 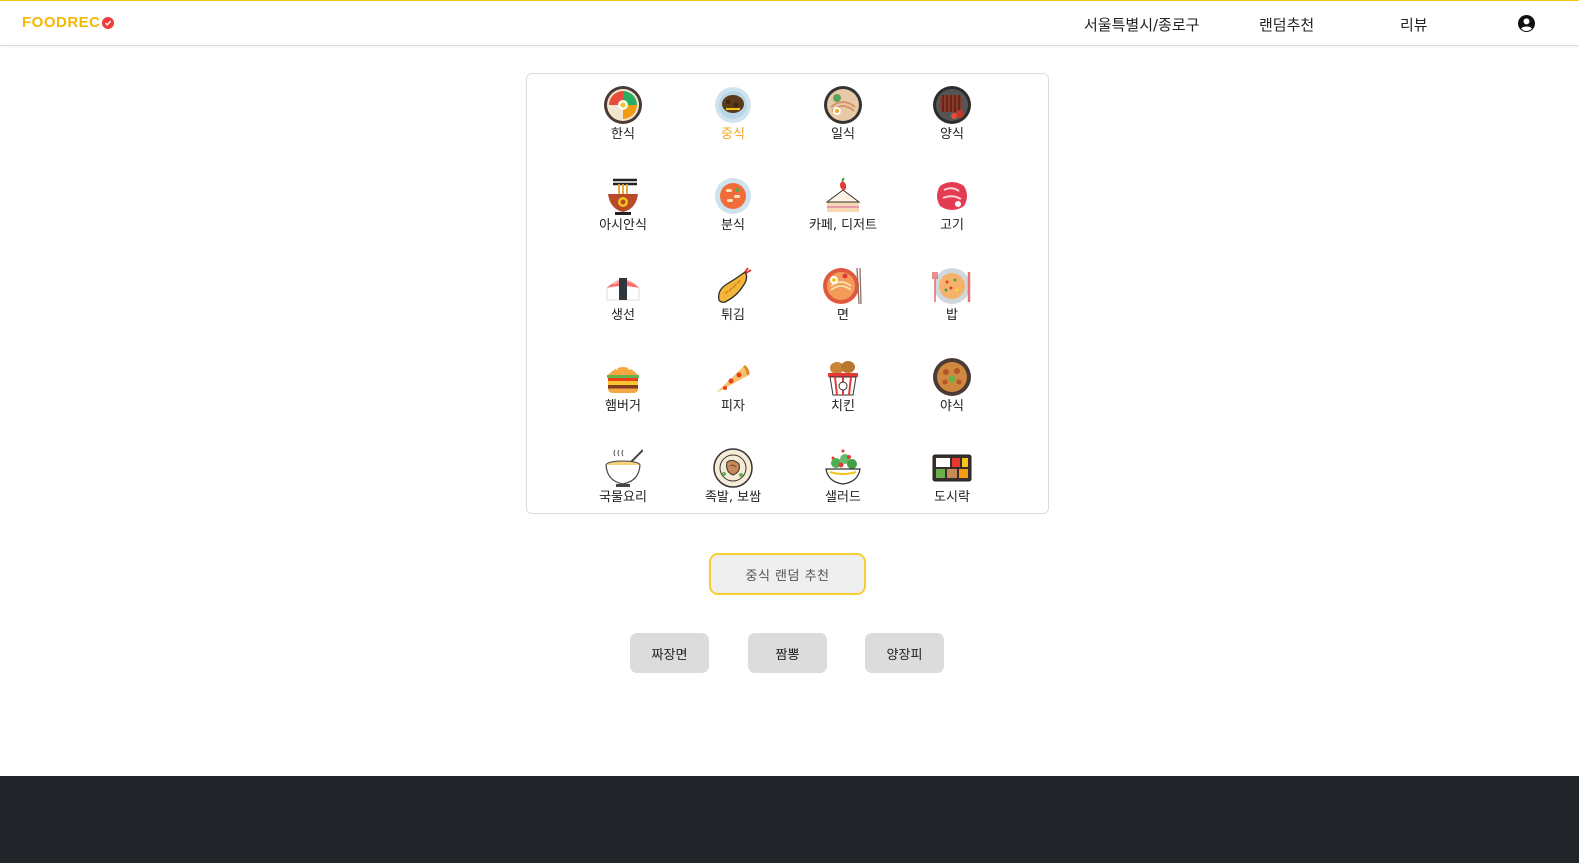 I want to click on footer, so click(x=789, y=819).